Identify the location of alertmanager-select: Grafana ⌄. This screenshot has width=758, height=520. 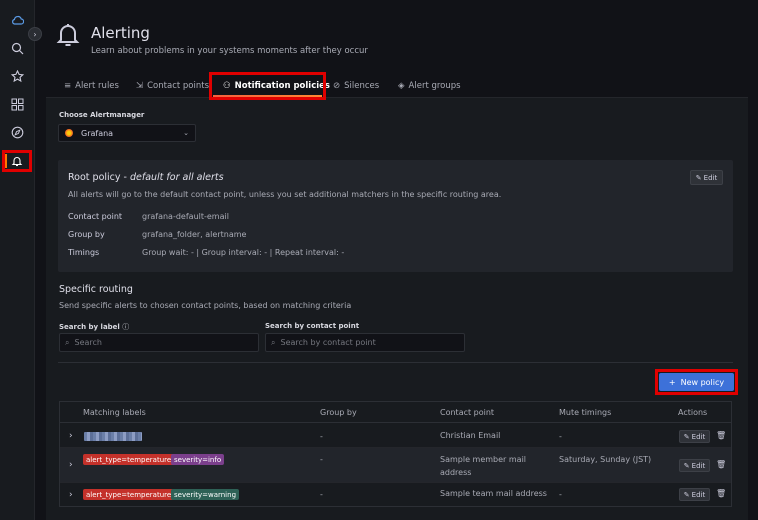
(127, 133).